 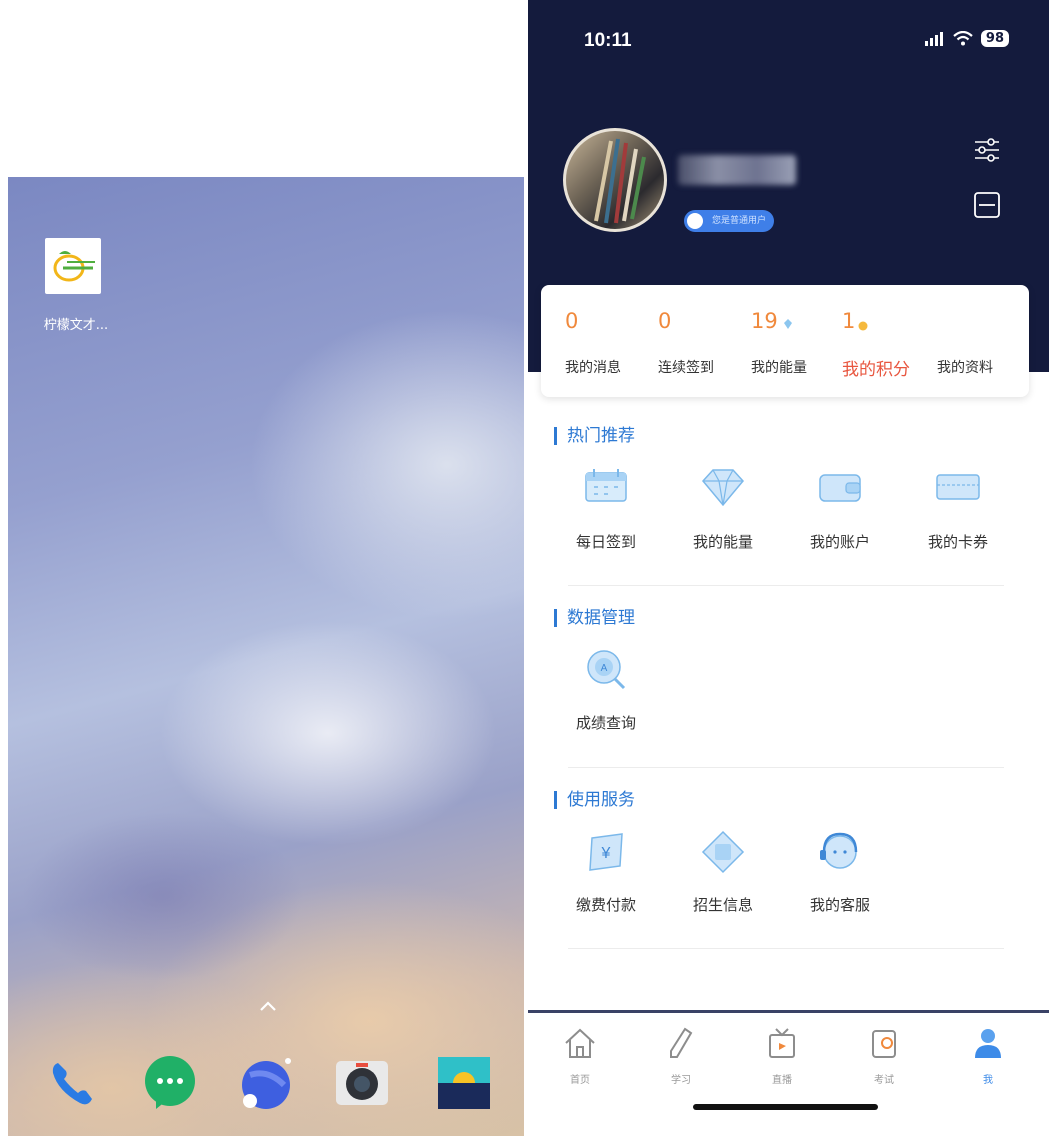 I want to click on section-title-services: 使用服务, so click(x=594, y=800).